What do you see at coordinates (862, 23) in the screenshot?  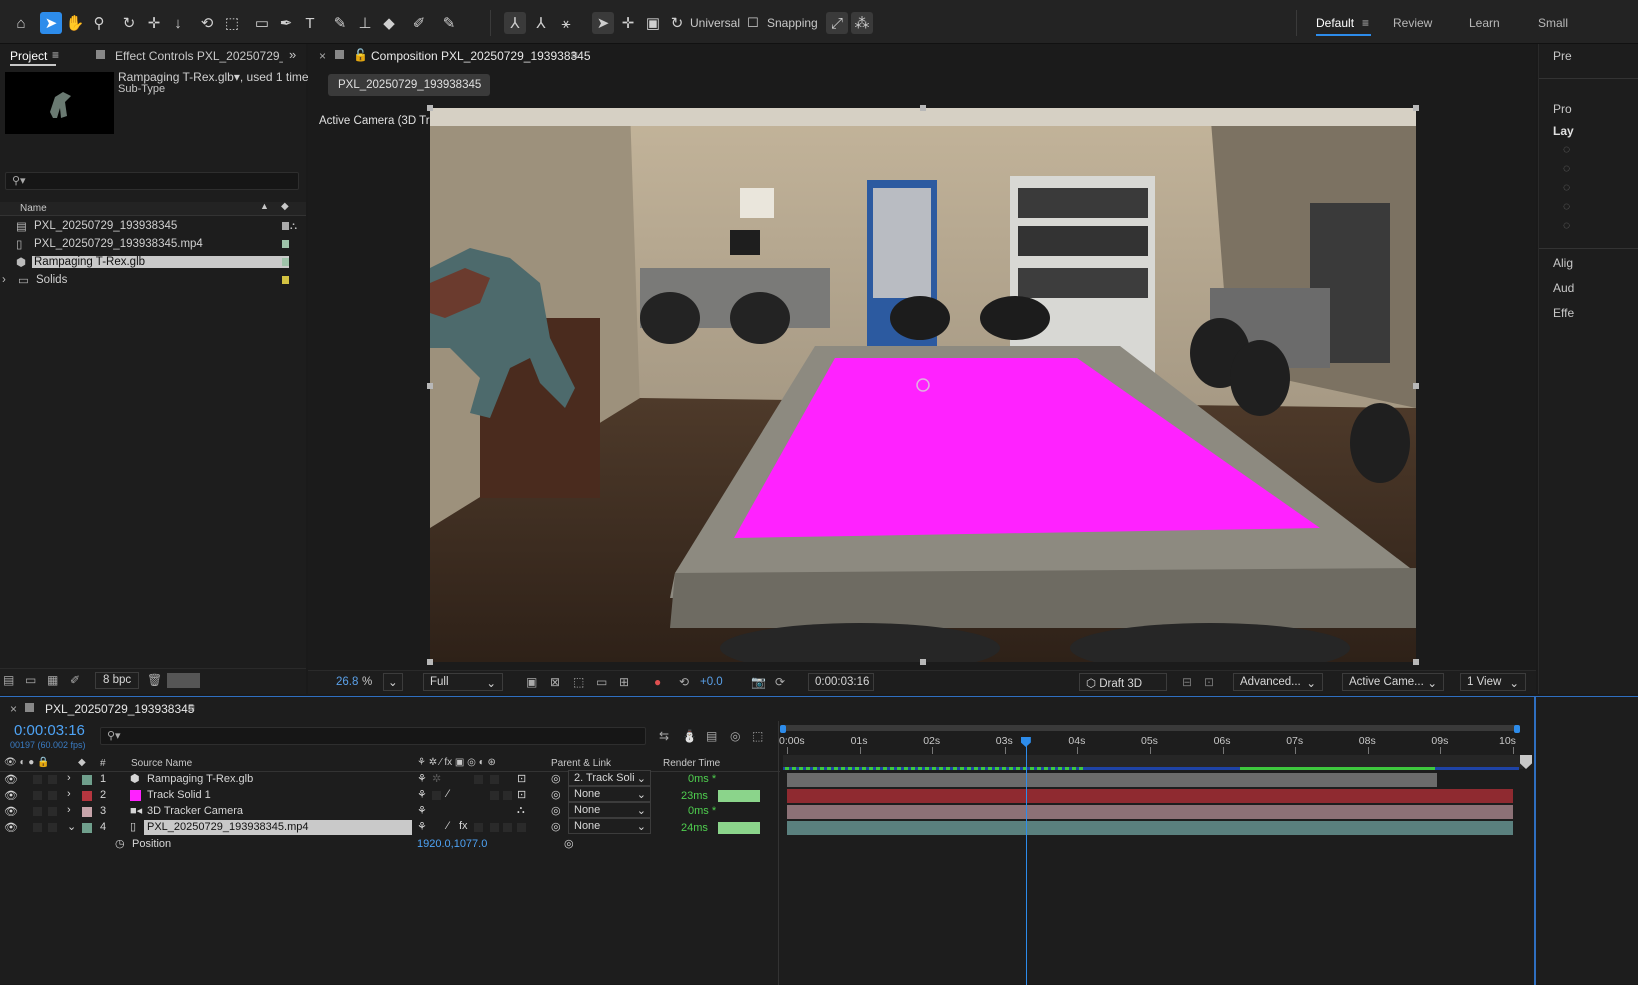 I see `snap-features-icon: ⁂` at bounding box center [862, 23].